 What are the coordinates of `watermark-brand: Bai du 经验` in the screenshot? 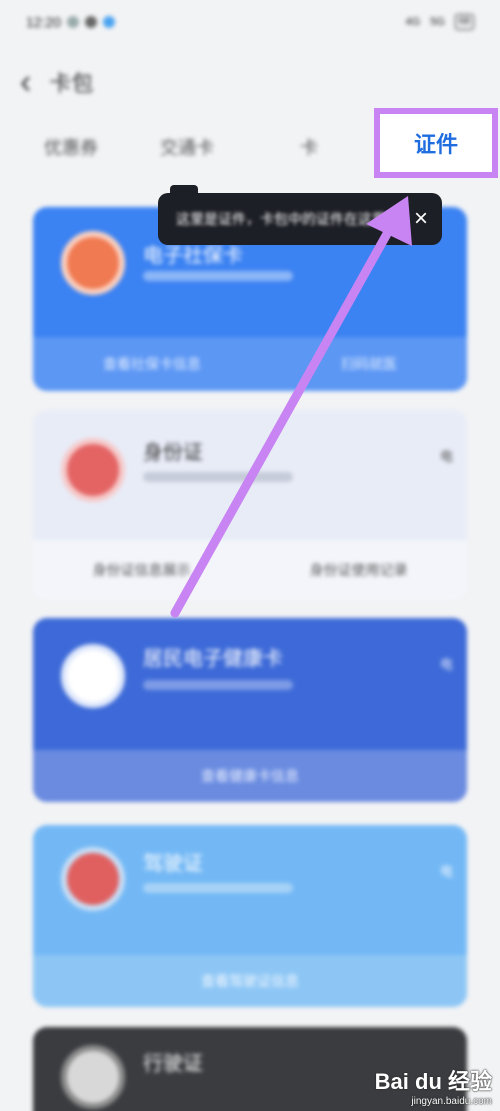 It's located at (433, 1081).